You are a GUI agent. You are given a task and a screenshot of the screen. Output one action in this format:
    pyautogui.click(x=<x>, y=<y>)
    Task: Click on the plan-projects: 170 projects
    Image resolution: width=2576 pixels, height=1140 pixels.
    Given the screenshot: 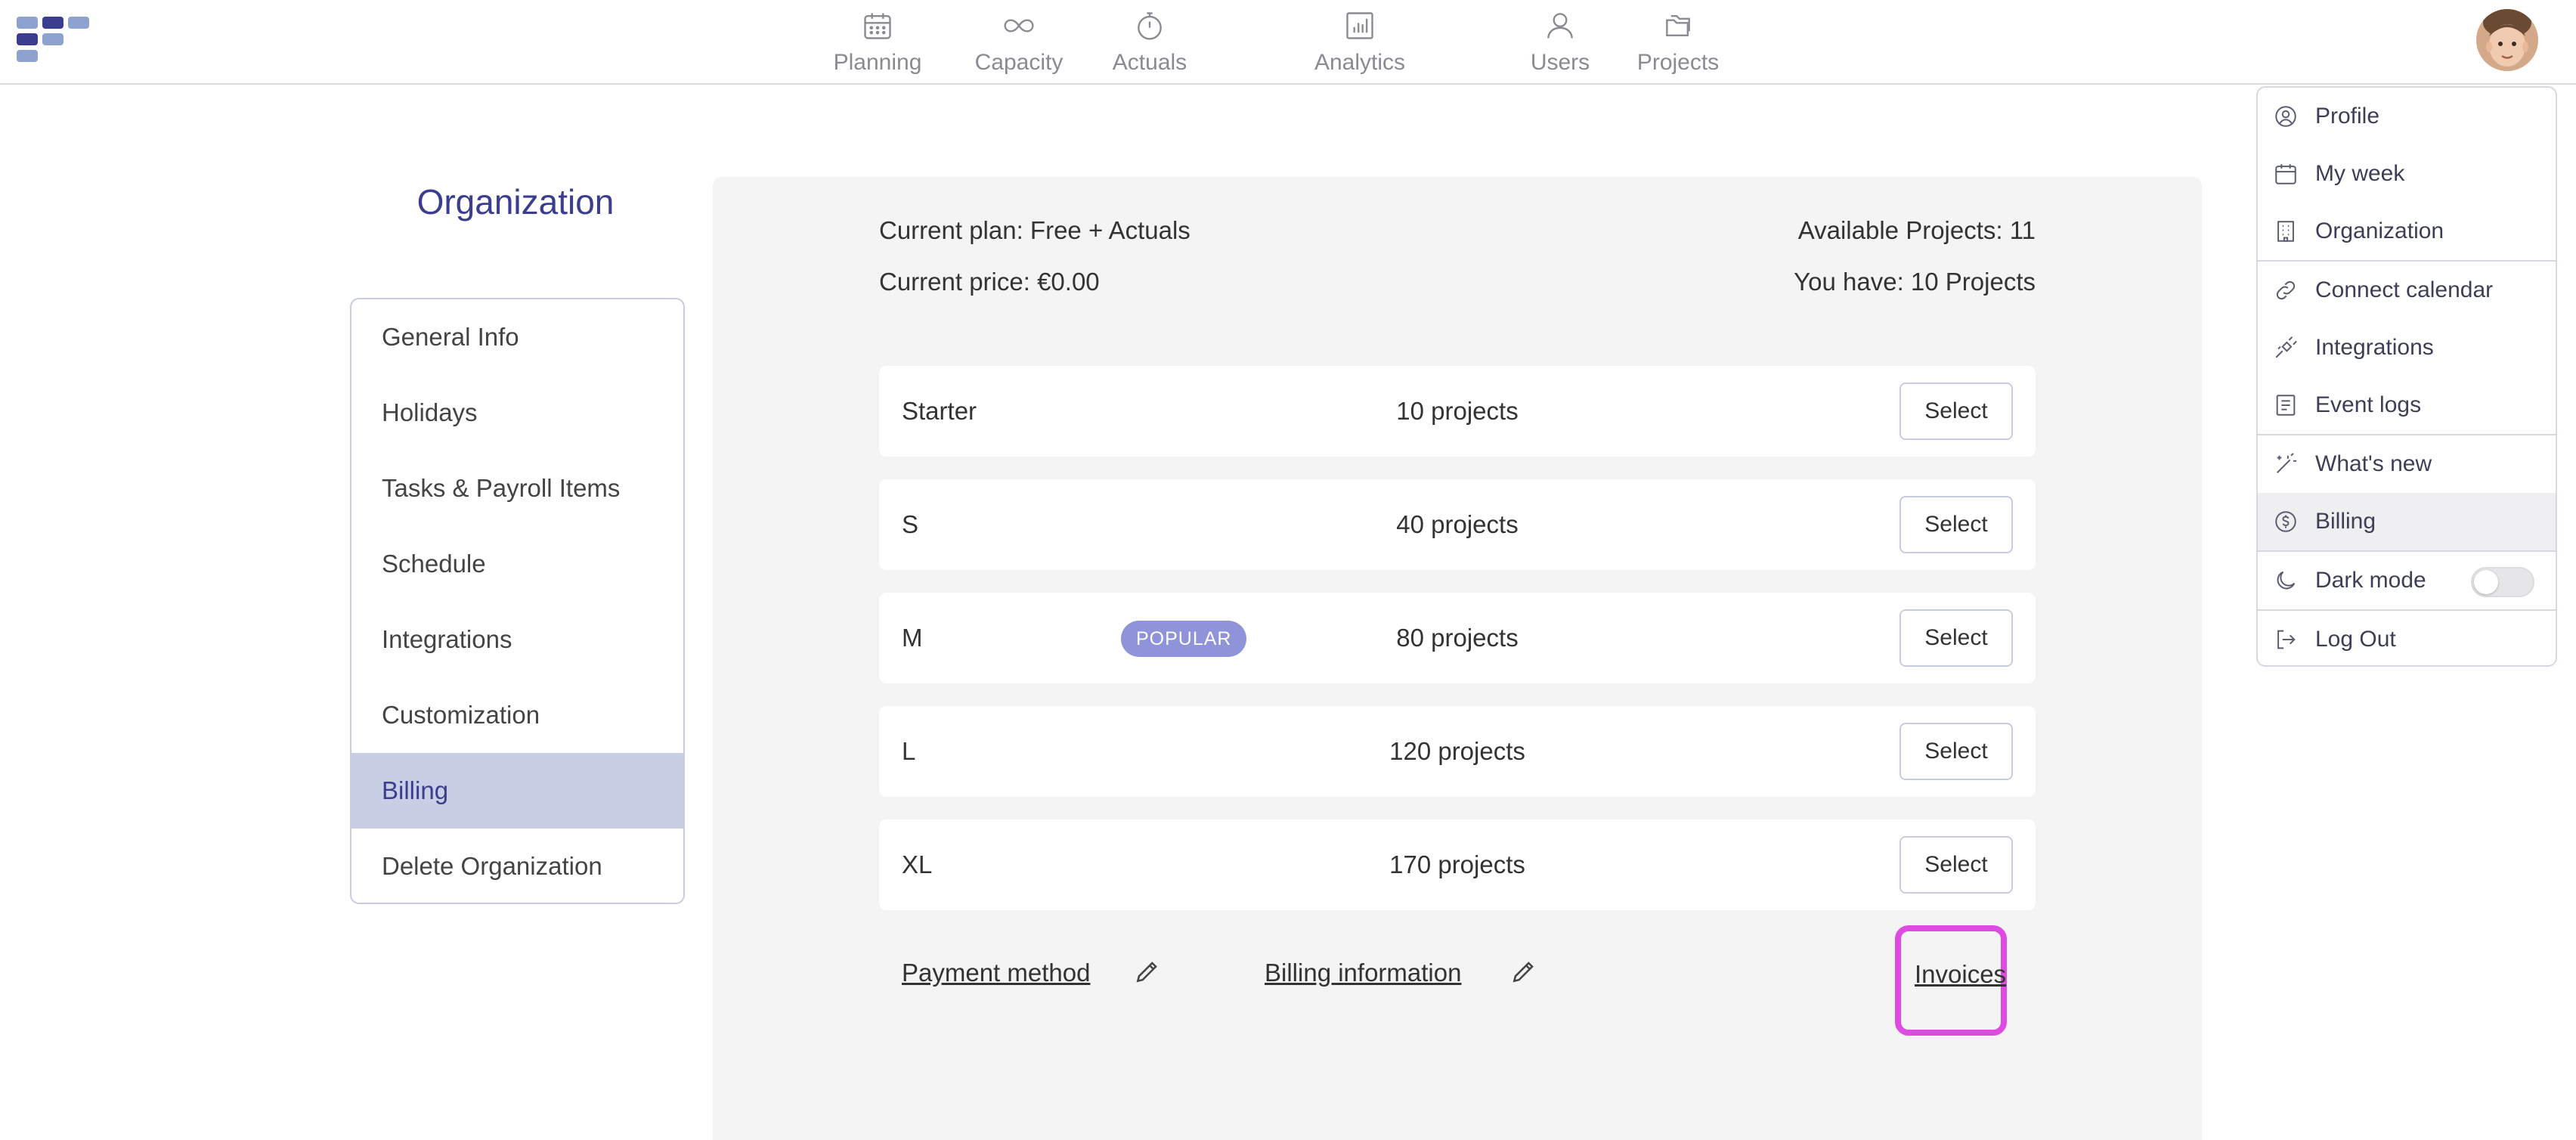 What is the action you would take?
    pyautogui.click(x=1457, y=864)
    